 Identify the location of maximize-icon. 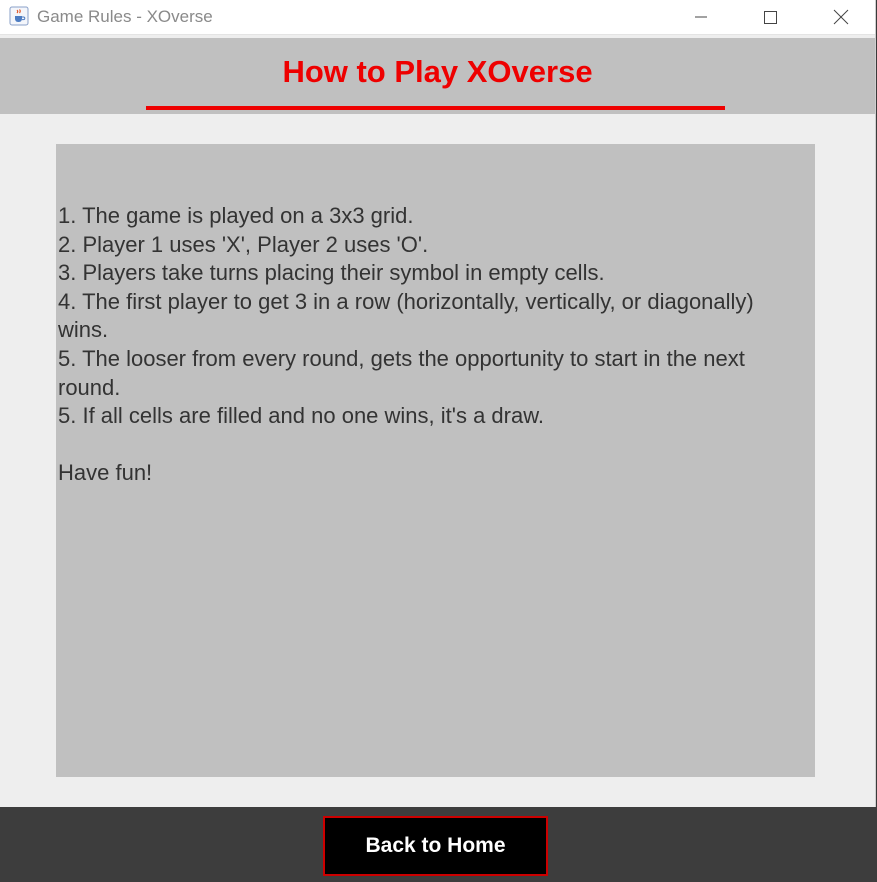
(770, 17).